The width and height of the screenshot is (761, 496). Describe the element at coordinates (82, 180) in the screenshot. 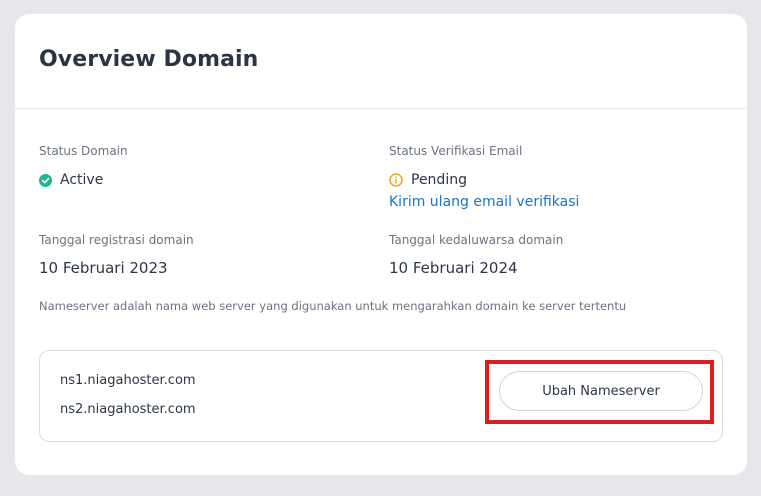

I see `status-domain-text: Active` at that location.